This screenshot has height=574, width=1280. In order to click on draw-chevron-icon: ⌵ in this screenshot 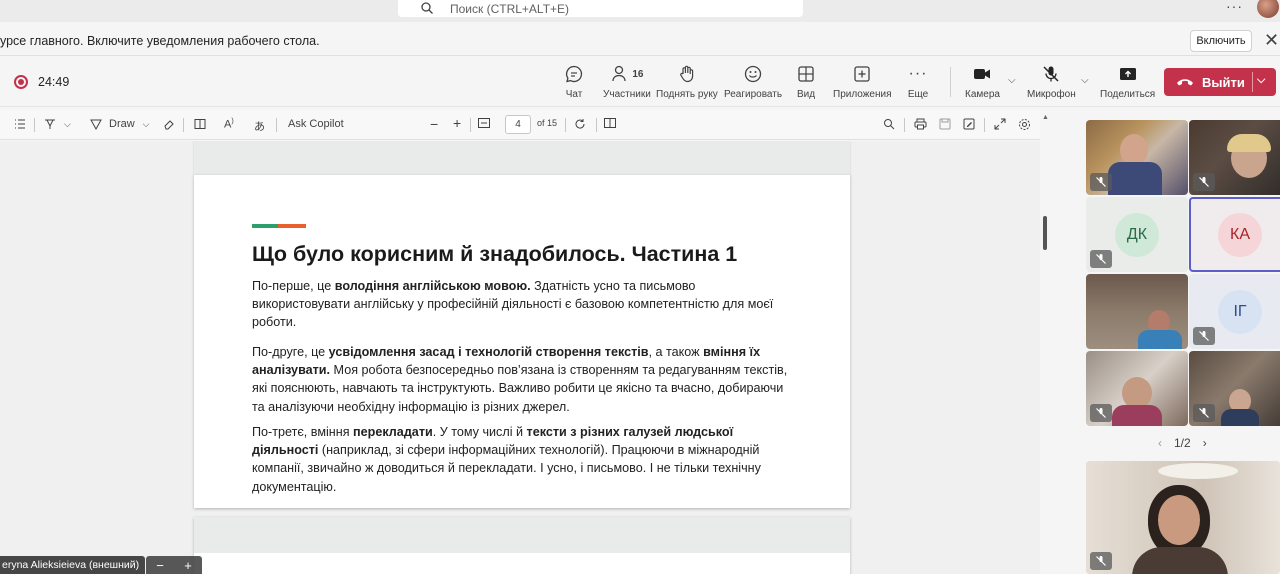, I will do `click(146, 124)`.